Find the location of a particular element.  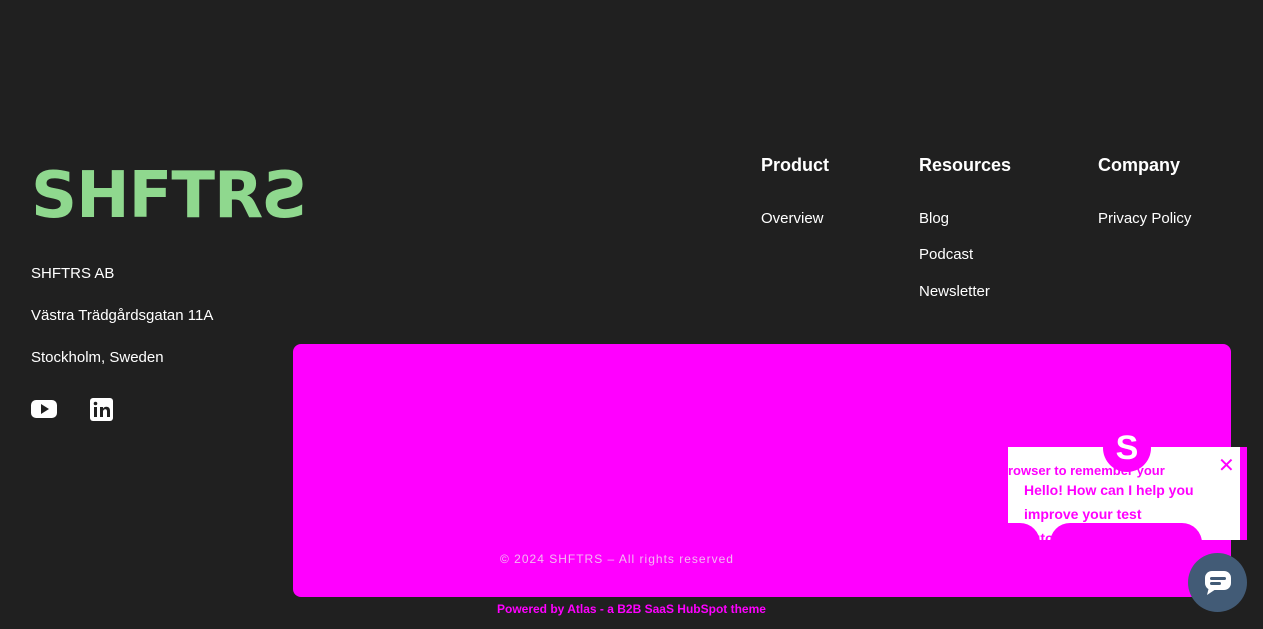

footer-link-overview: Overview is located at coordinates (792, 218).